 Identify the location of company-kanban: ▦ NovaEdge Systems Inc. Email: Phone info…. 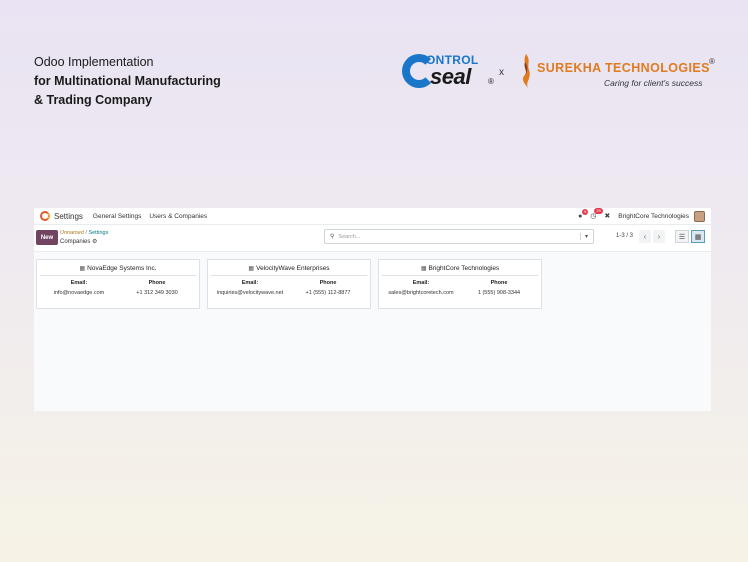
(289, 284).